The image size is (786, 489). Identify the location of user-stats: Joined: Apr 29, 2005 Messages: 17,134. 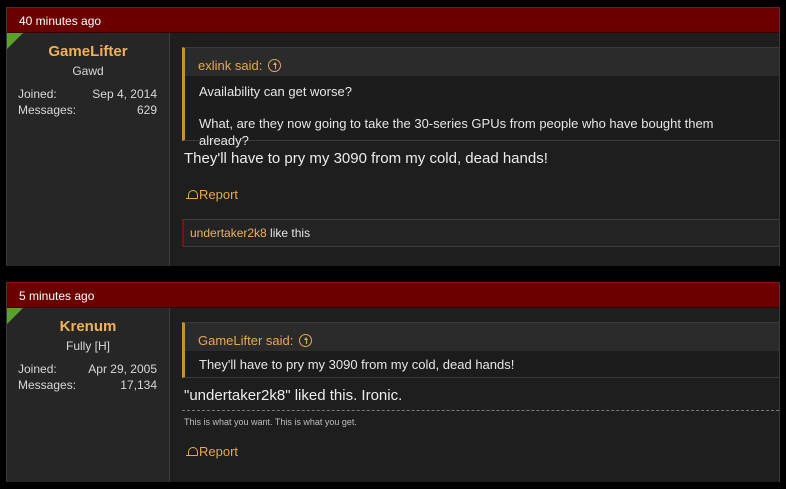
(87, 377).